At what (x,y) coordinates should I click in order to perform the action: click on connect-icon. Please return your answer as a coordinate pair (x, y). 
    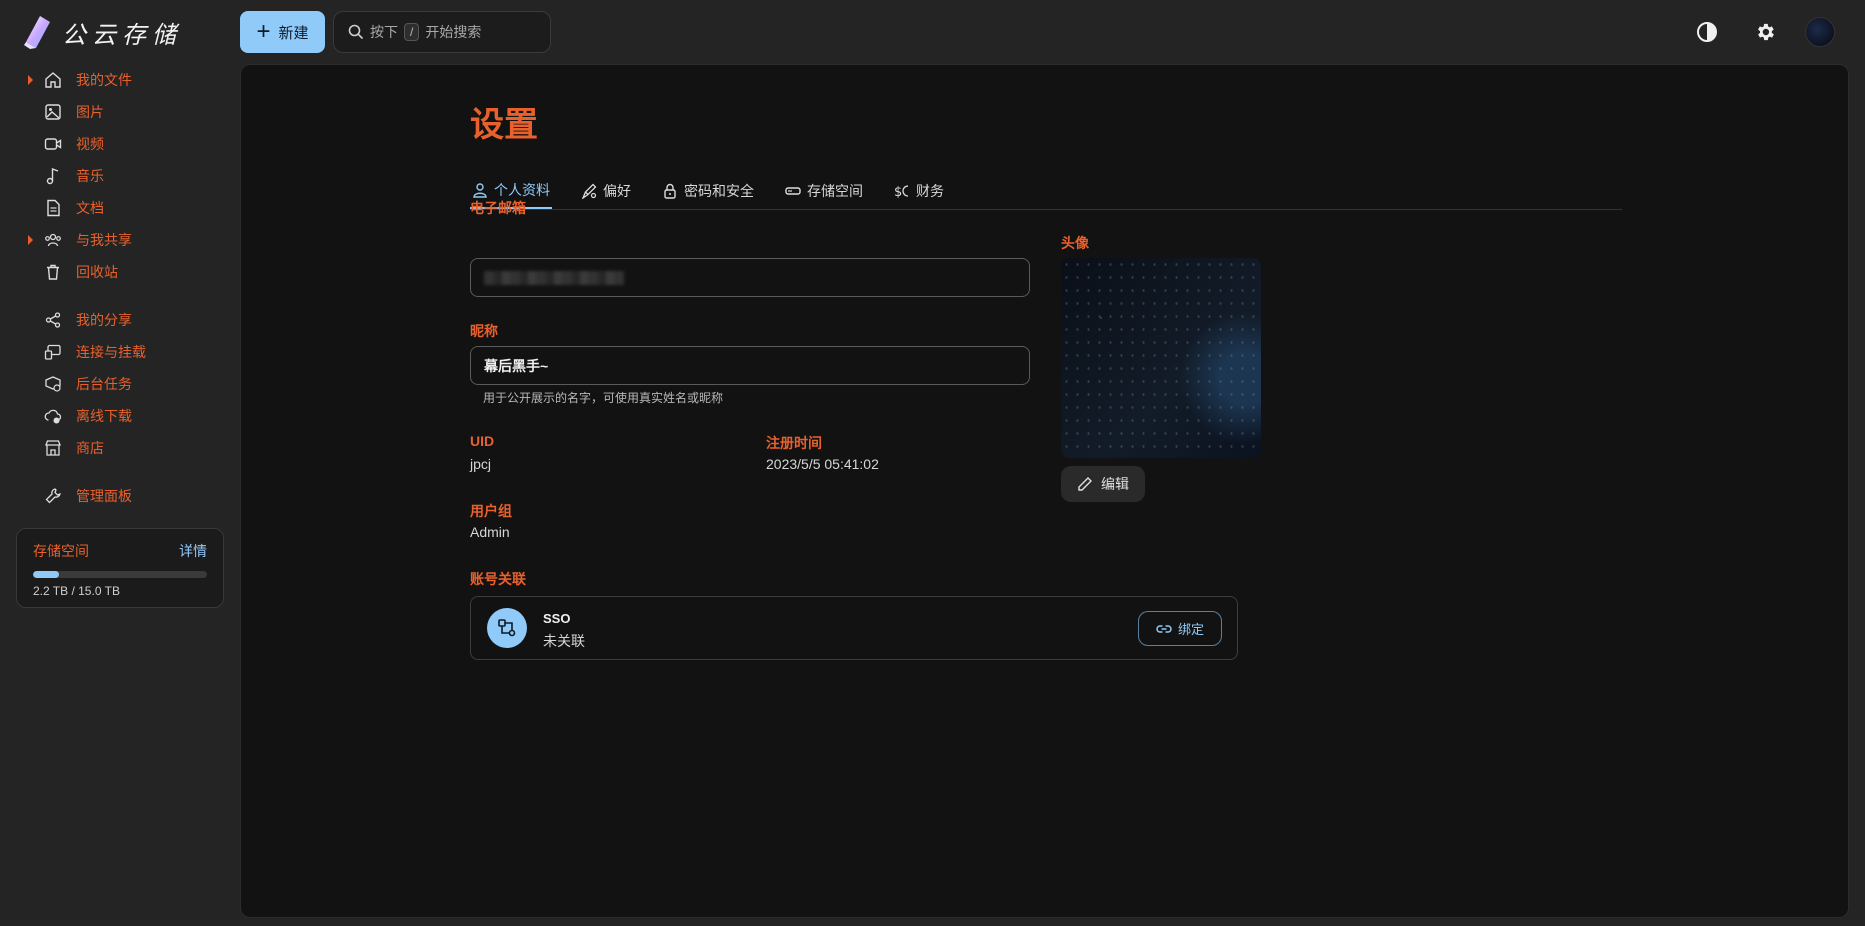
    Looking at the image, I should click on (52, 352).